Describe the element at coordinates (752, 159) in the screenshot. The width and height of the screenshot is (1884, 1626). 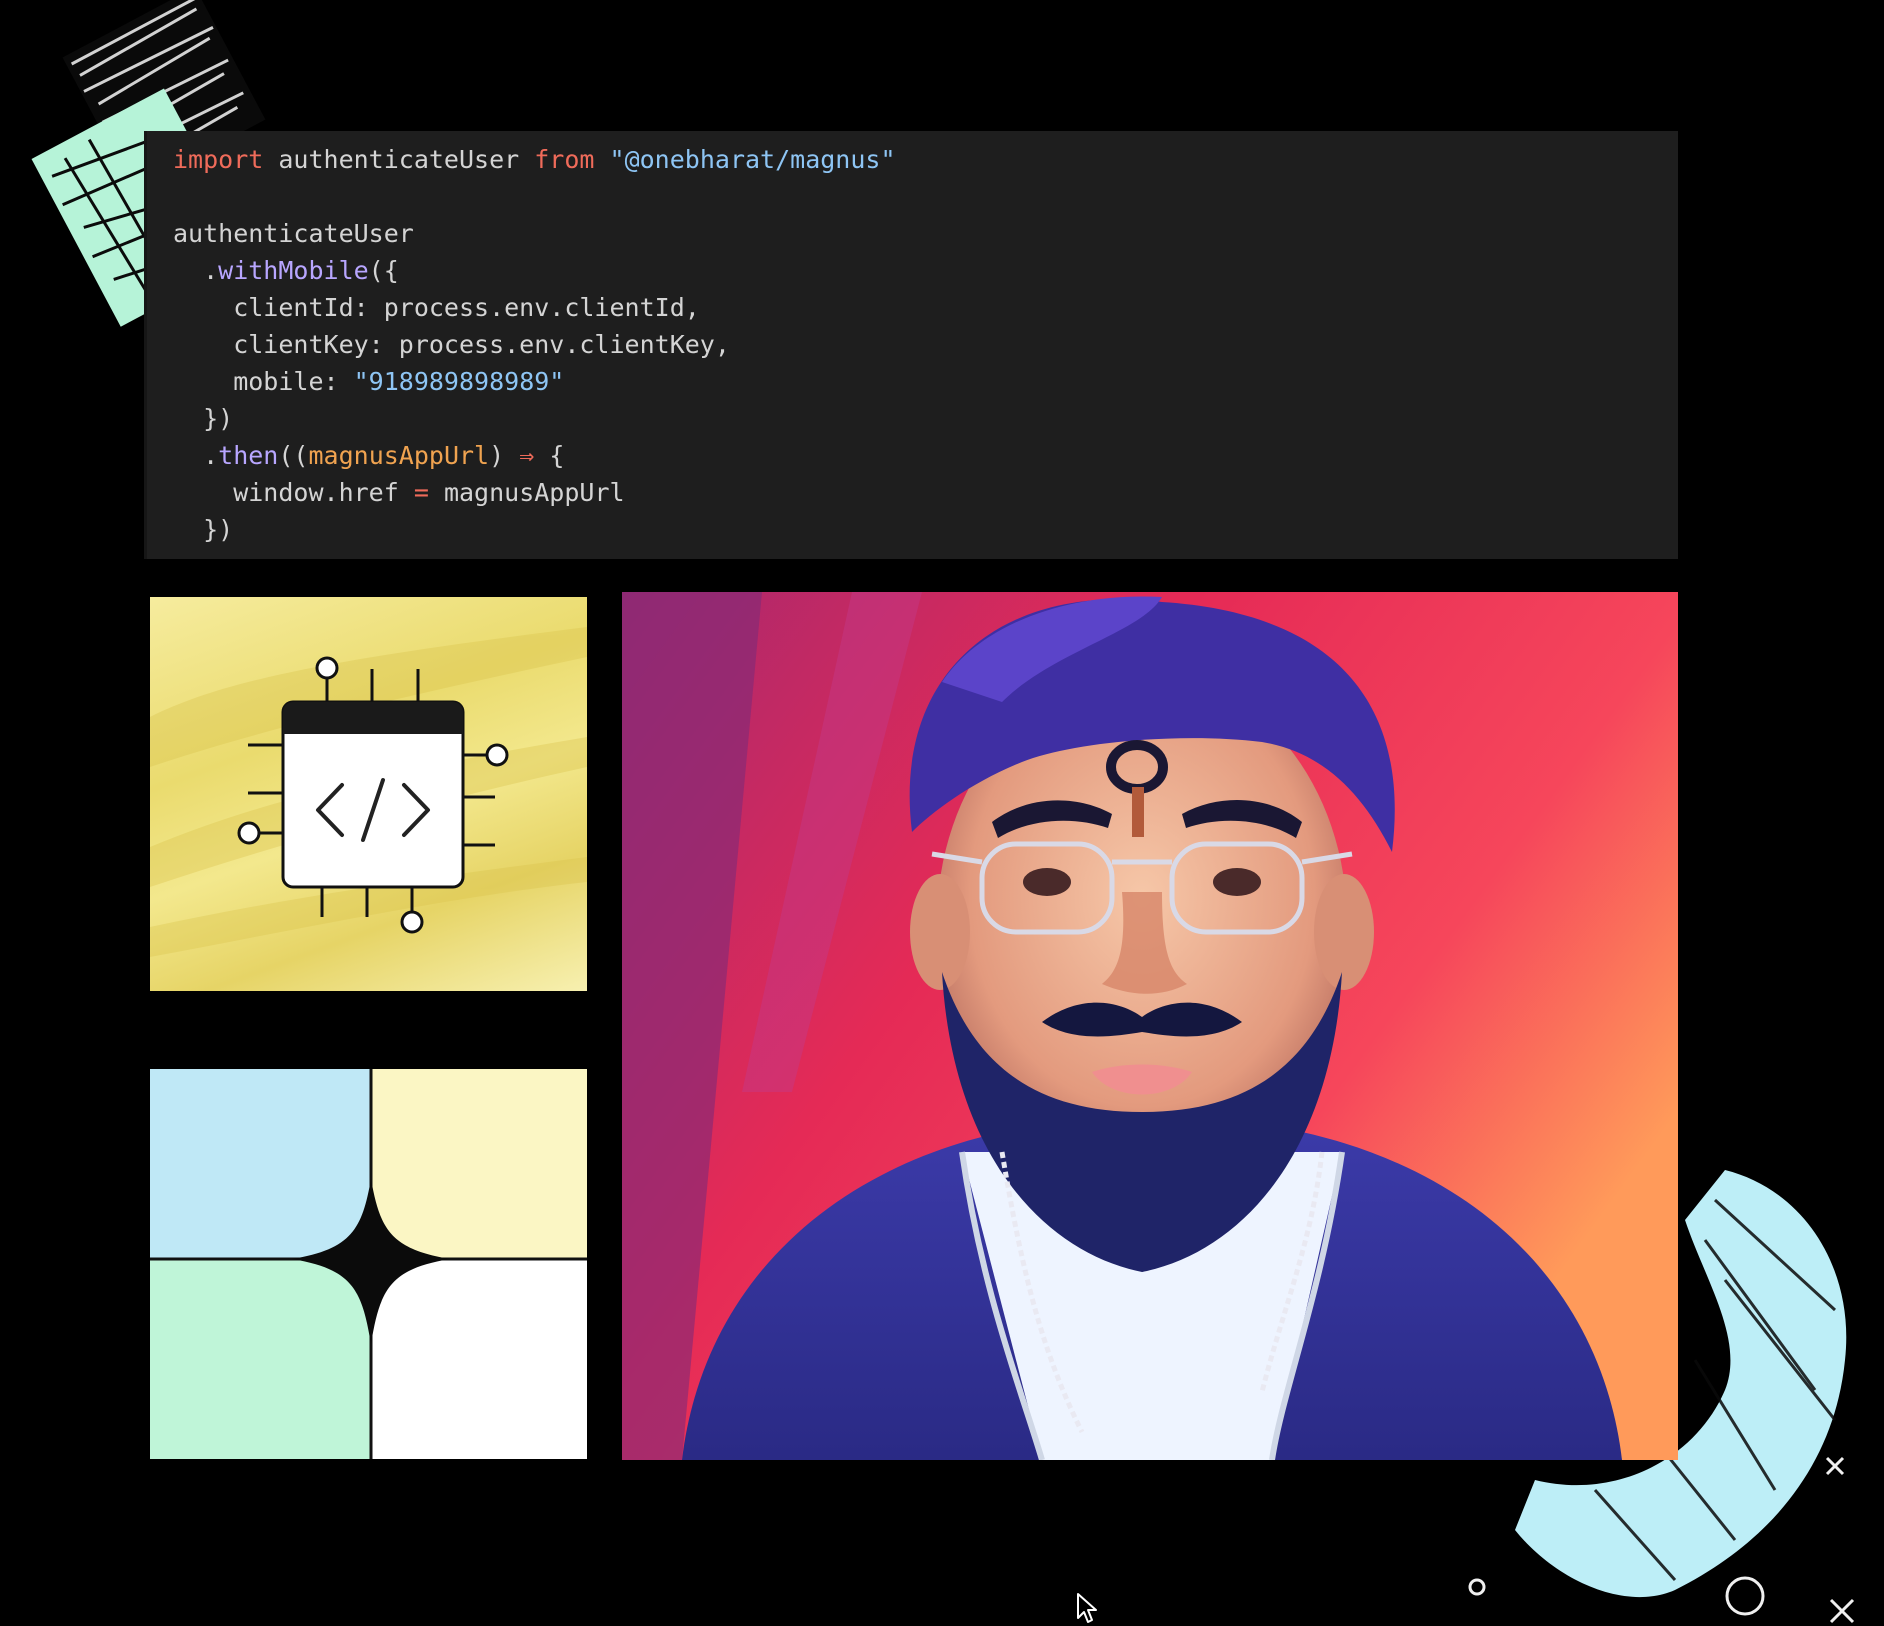
I see `code-token: "@onebharat/magnus"` at that location.